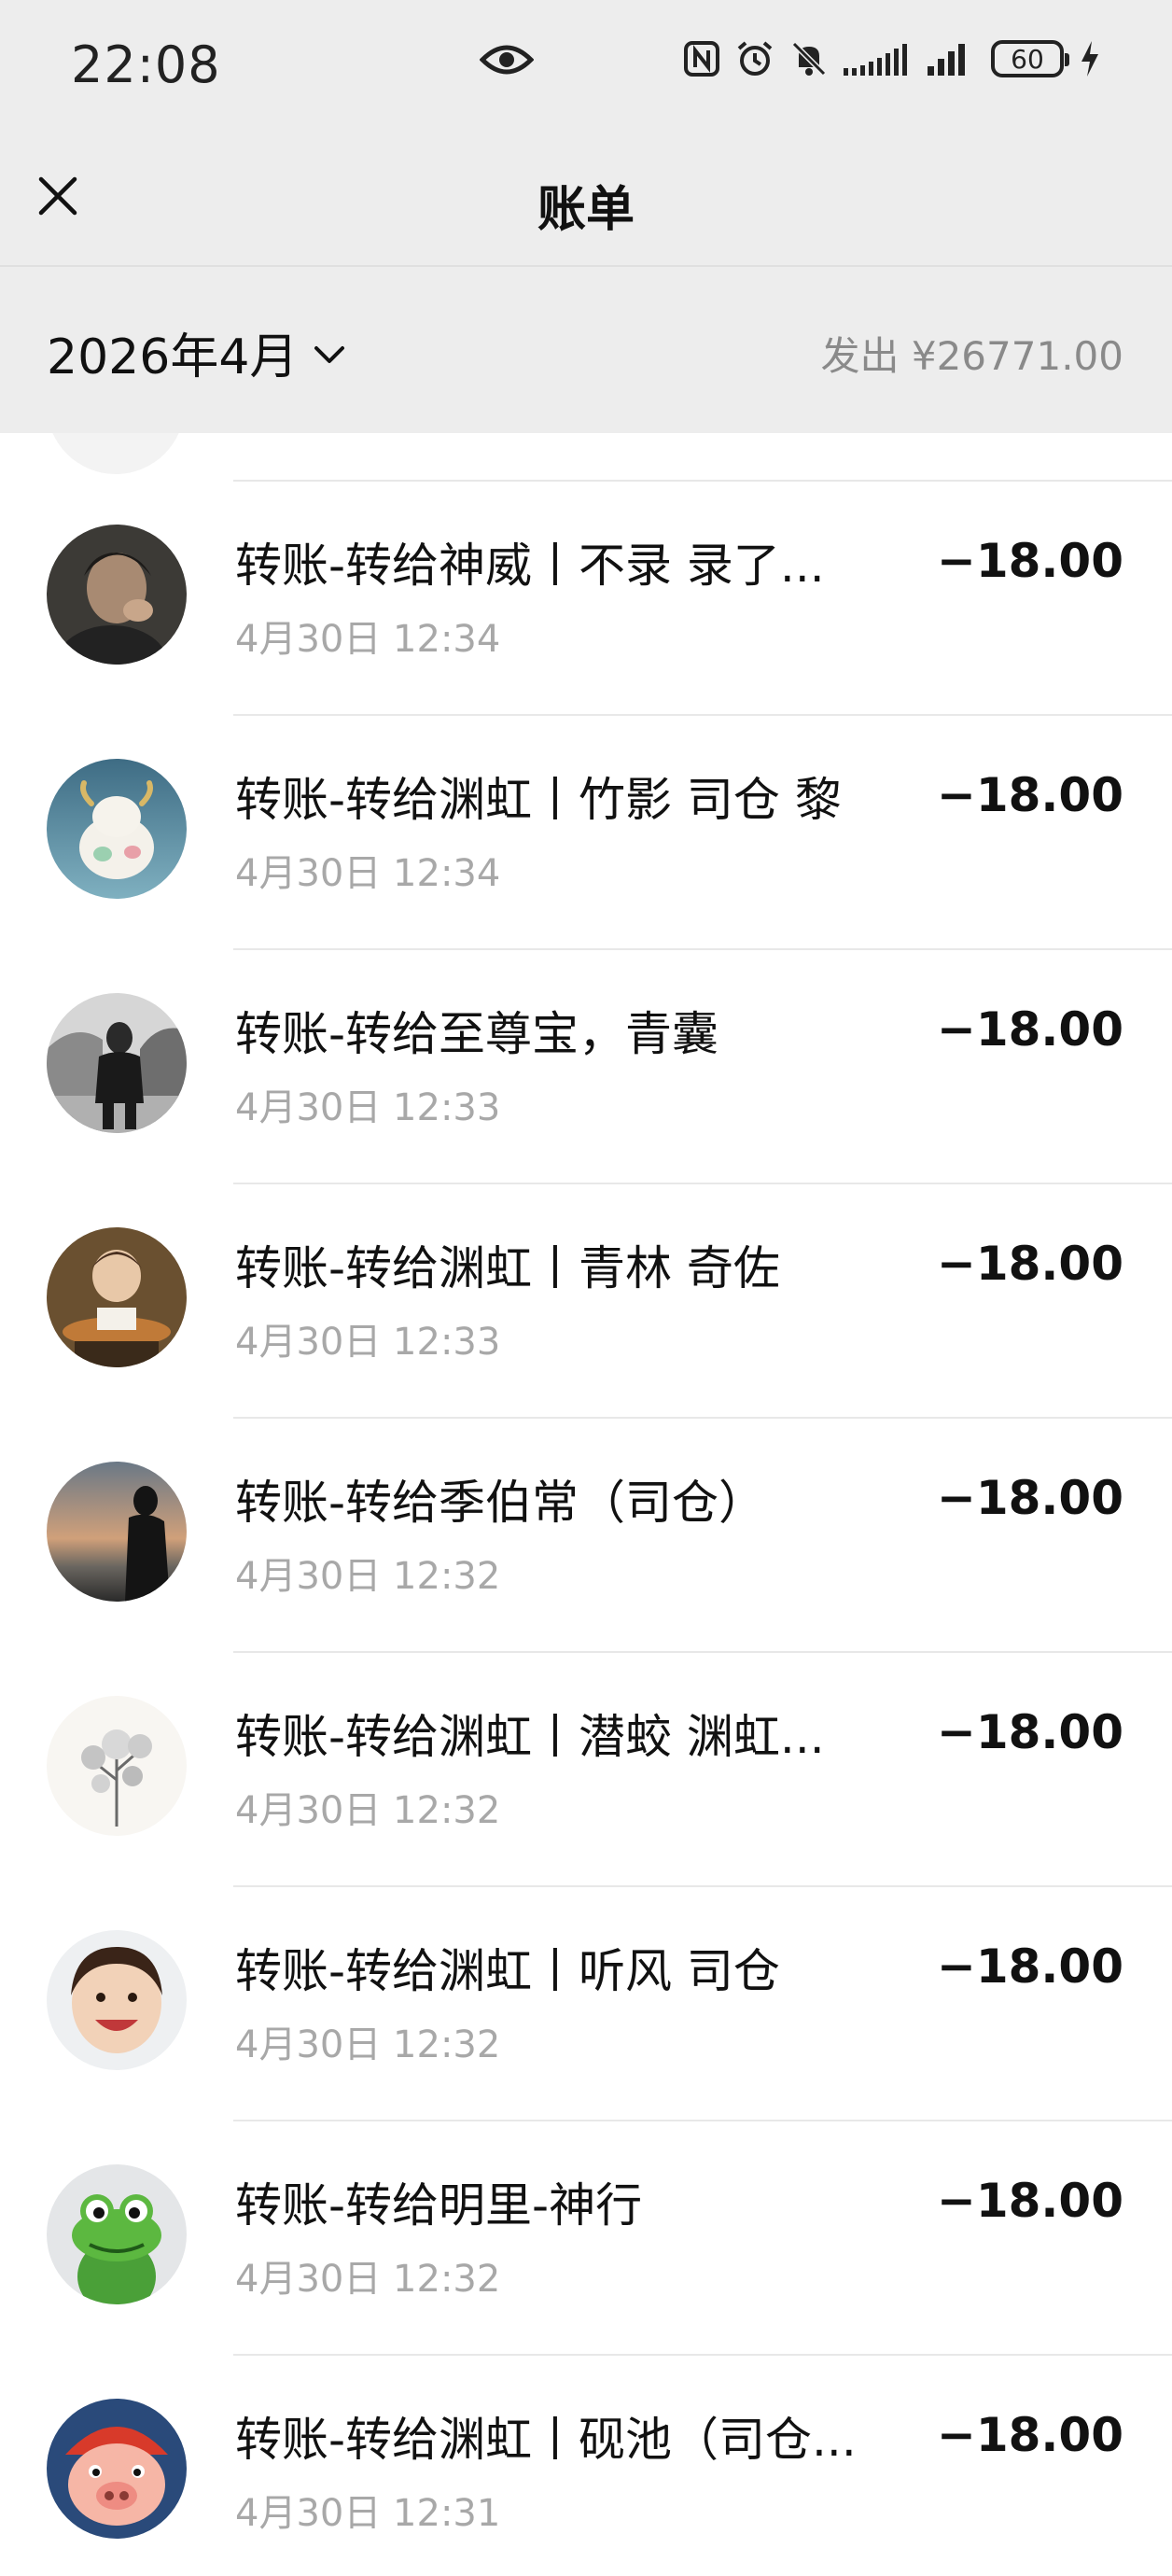 The width and height of the screenshot is (1172, 2576). Describe the element at coordinates (586, 833) in the screenshot. I see `list-item: 转账-转给渊虹丨竹影 司仓 黎 4月30日 12:34 −18.00` at that location.